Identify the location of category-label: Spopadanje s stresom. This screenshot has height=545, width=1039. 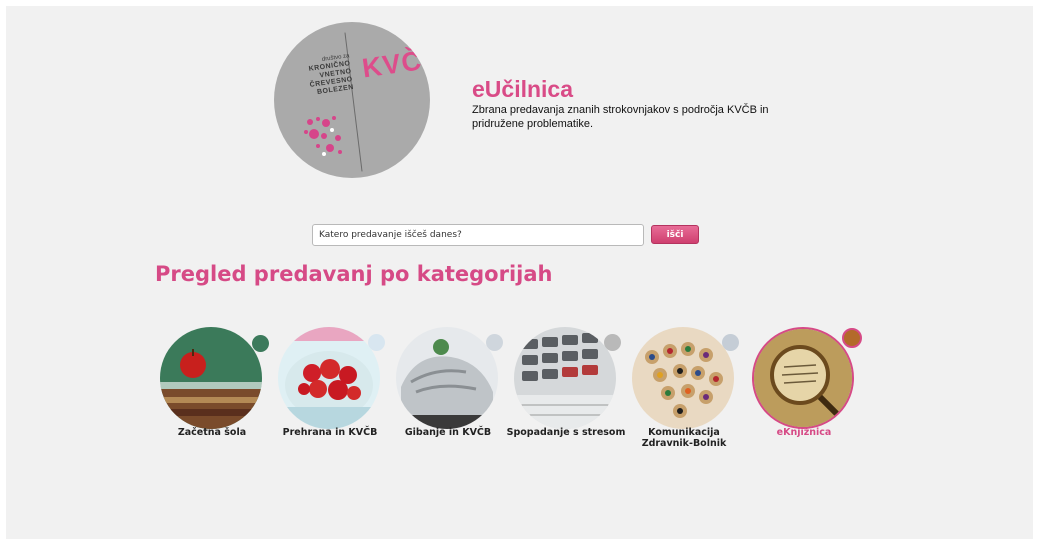
(566, 432).